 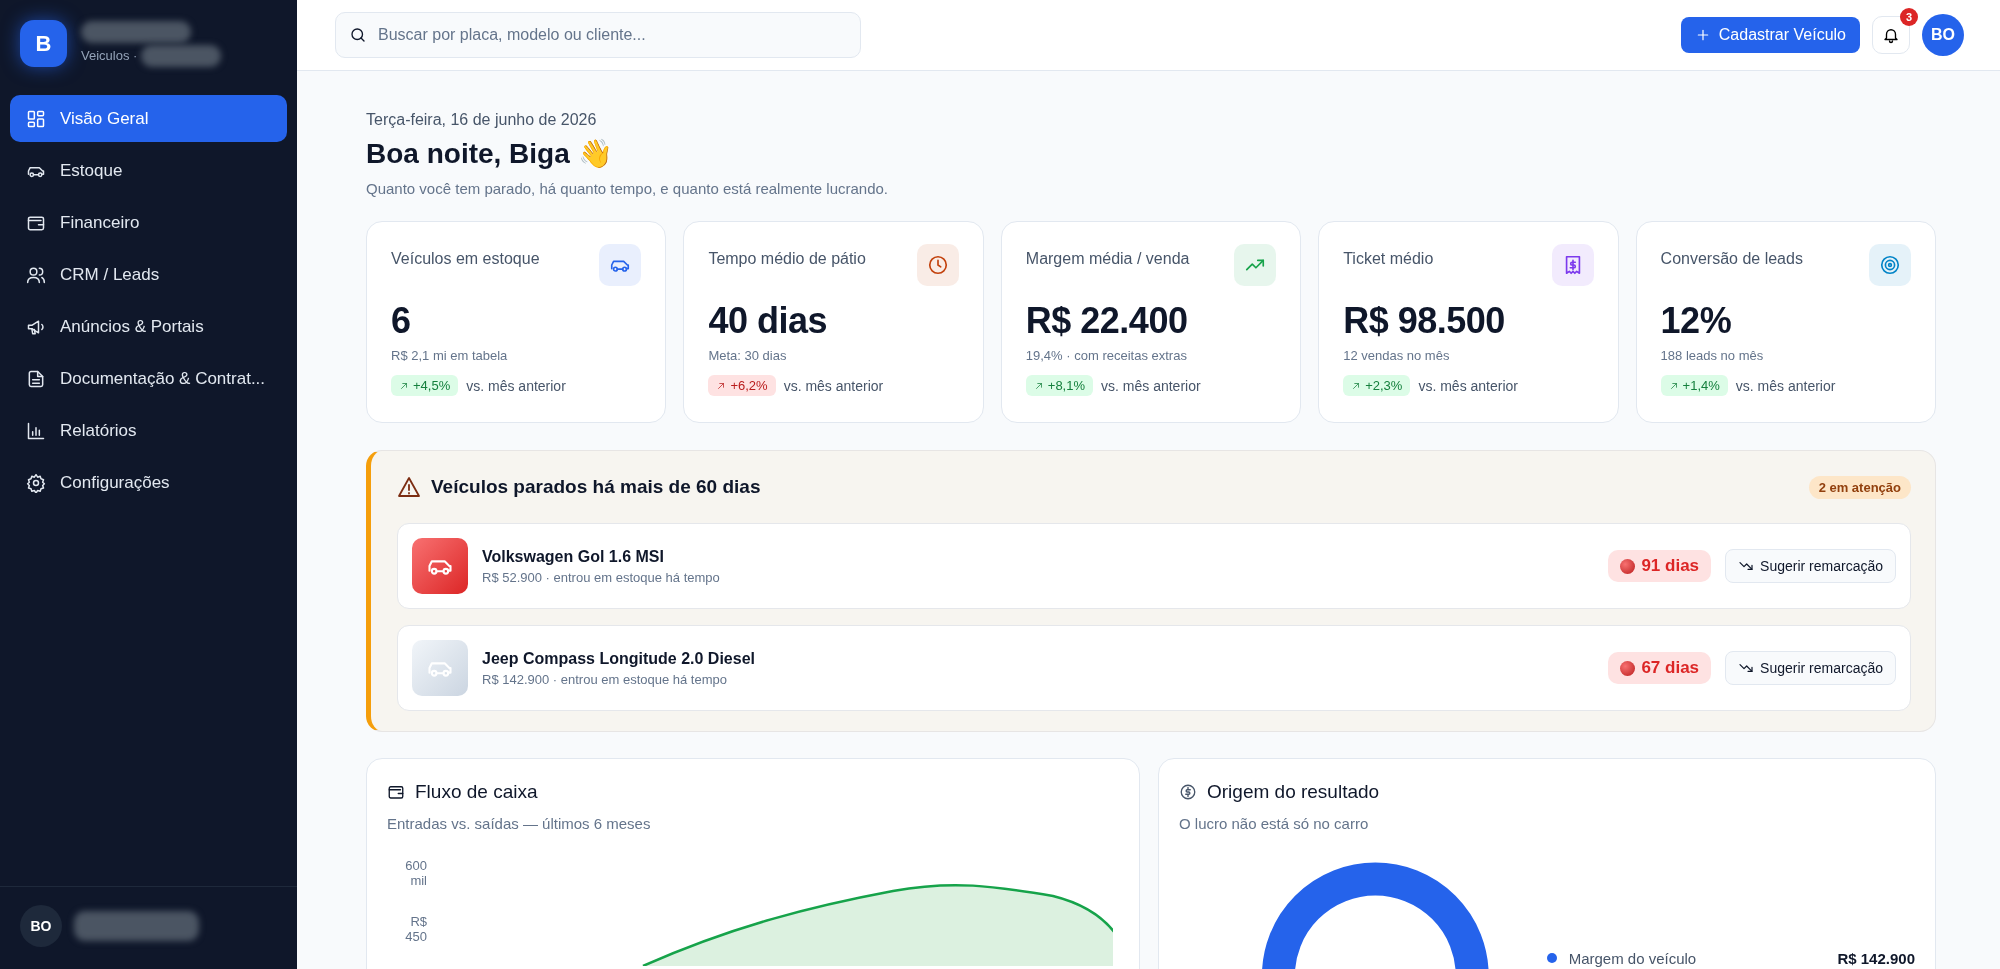 I want to click on delta-badge: +4,5%, so click(x=425, y=385).